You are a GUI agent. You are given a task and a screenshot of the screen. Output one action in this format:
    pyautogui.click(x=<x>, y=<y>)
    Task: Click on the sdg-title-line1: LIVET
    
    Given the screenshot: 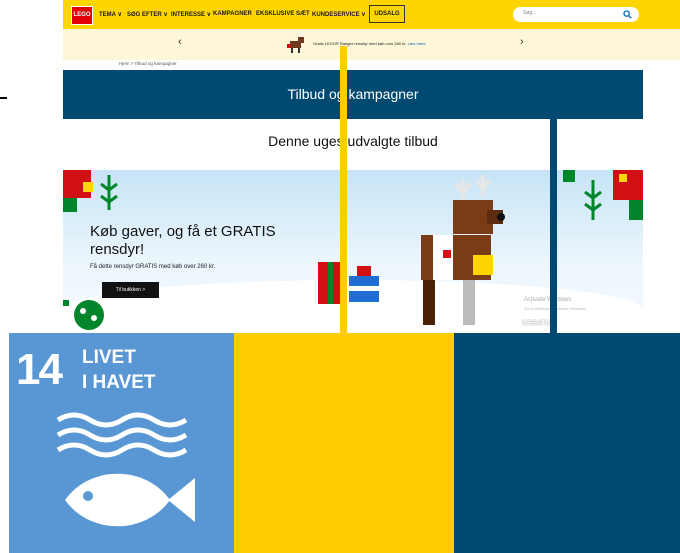 What is the action you would take?
    pyautogui.click(x=109, y=357)
    